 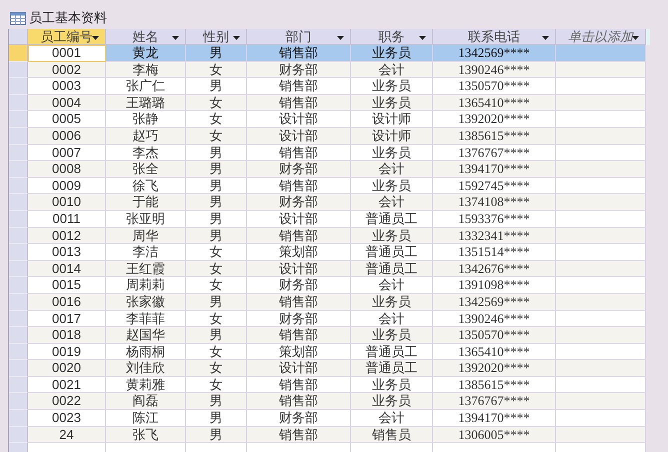 What do you see at coordinates (146, 368) in the screenshot?
I see `table-cell: 刘佳欣` at bounding box center [146, 368].